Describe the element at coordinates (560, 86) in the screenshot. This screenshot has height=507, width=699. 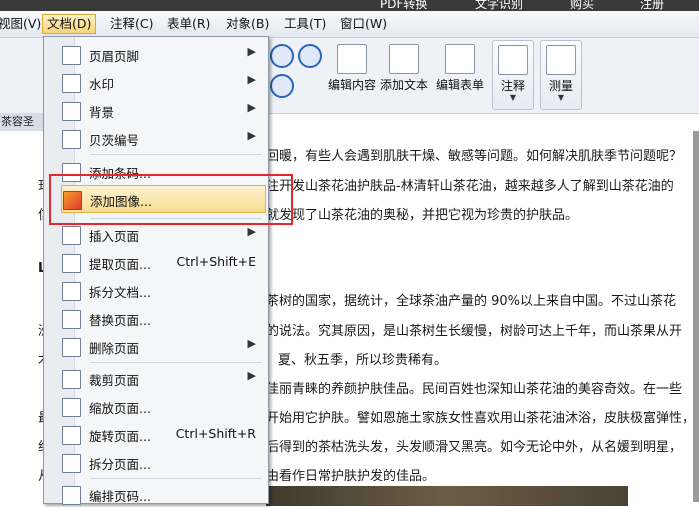
I see `measure-label: 测量` at that location.